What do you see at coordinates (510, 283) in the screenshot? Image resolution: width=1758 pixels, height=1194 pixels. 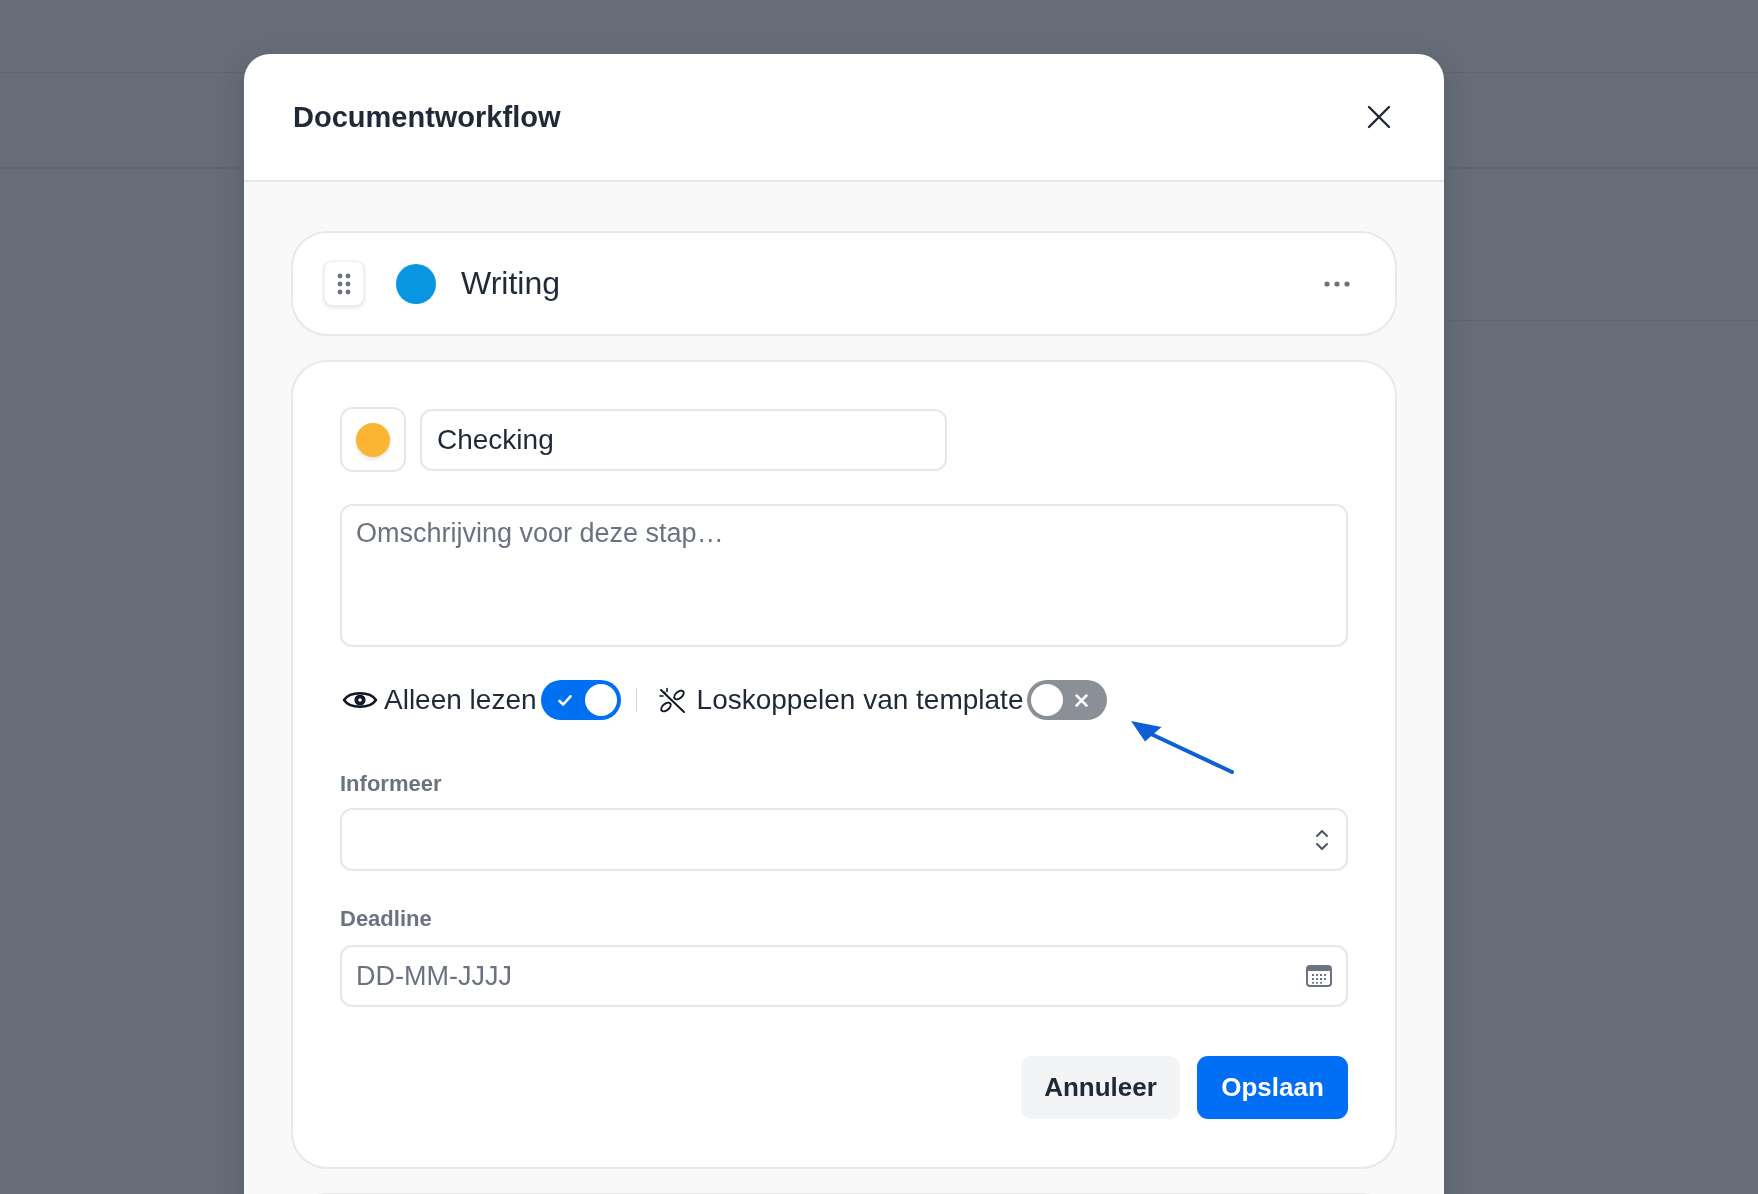 I see `step-name: Writing` at bounding box center [510, 283].